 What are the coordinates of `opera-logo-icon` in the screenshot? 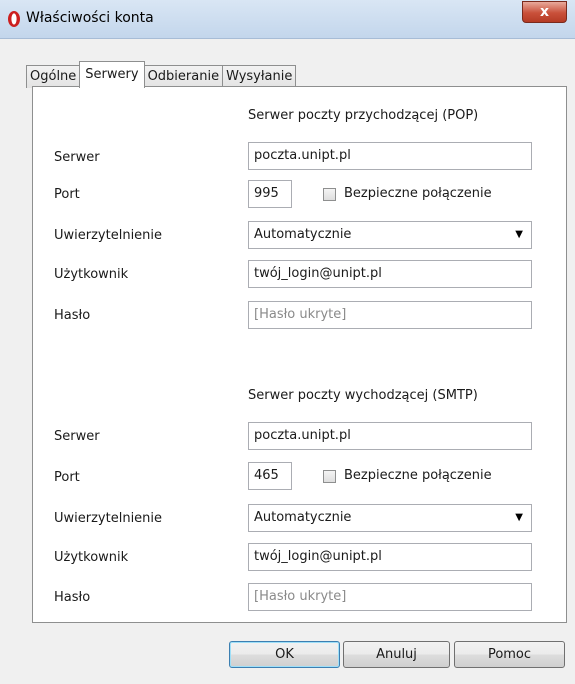 It's located at (14, 19).